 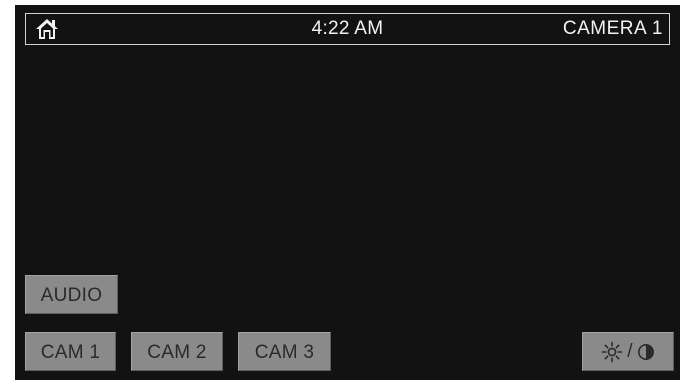 I want to click on audio-button: AUDIO, so click(x=71, y=294).